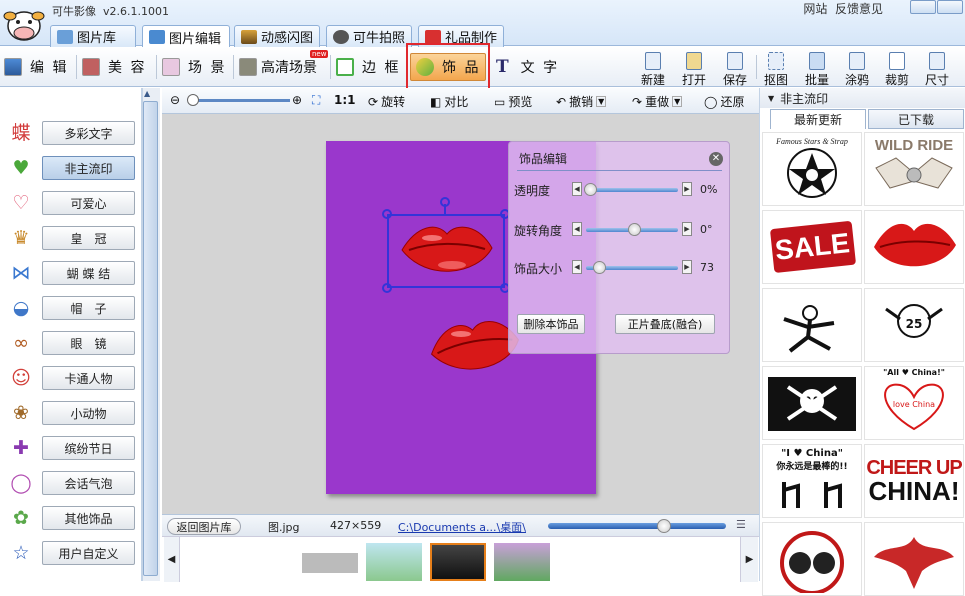 Image resolution: width=965 pixels, height=596 pixels. Describe the element at coordinates (88, 168) in the screenshot. I see `category-button: 非主流印` at that location.